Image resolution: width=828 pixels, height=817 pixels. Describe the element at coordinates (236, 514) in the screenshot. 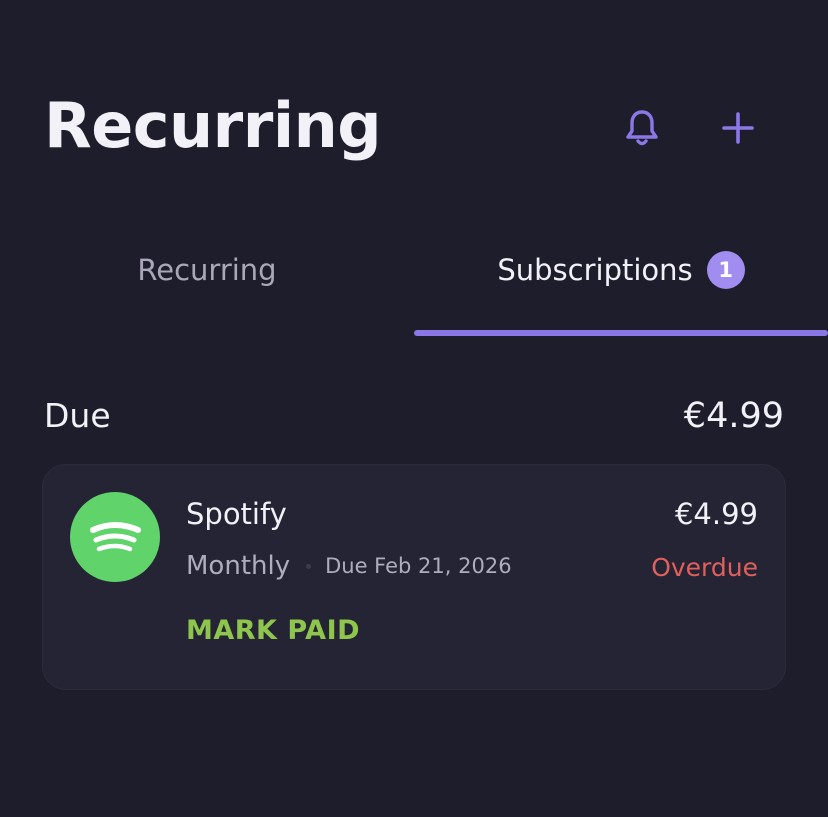

I see `subscription-name: Spotify` at that location.